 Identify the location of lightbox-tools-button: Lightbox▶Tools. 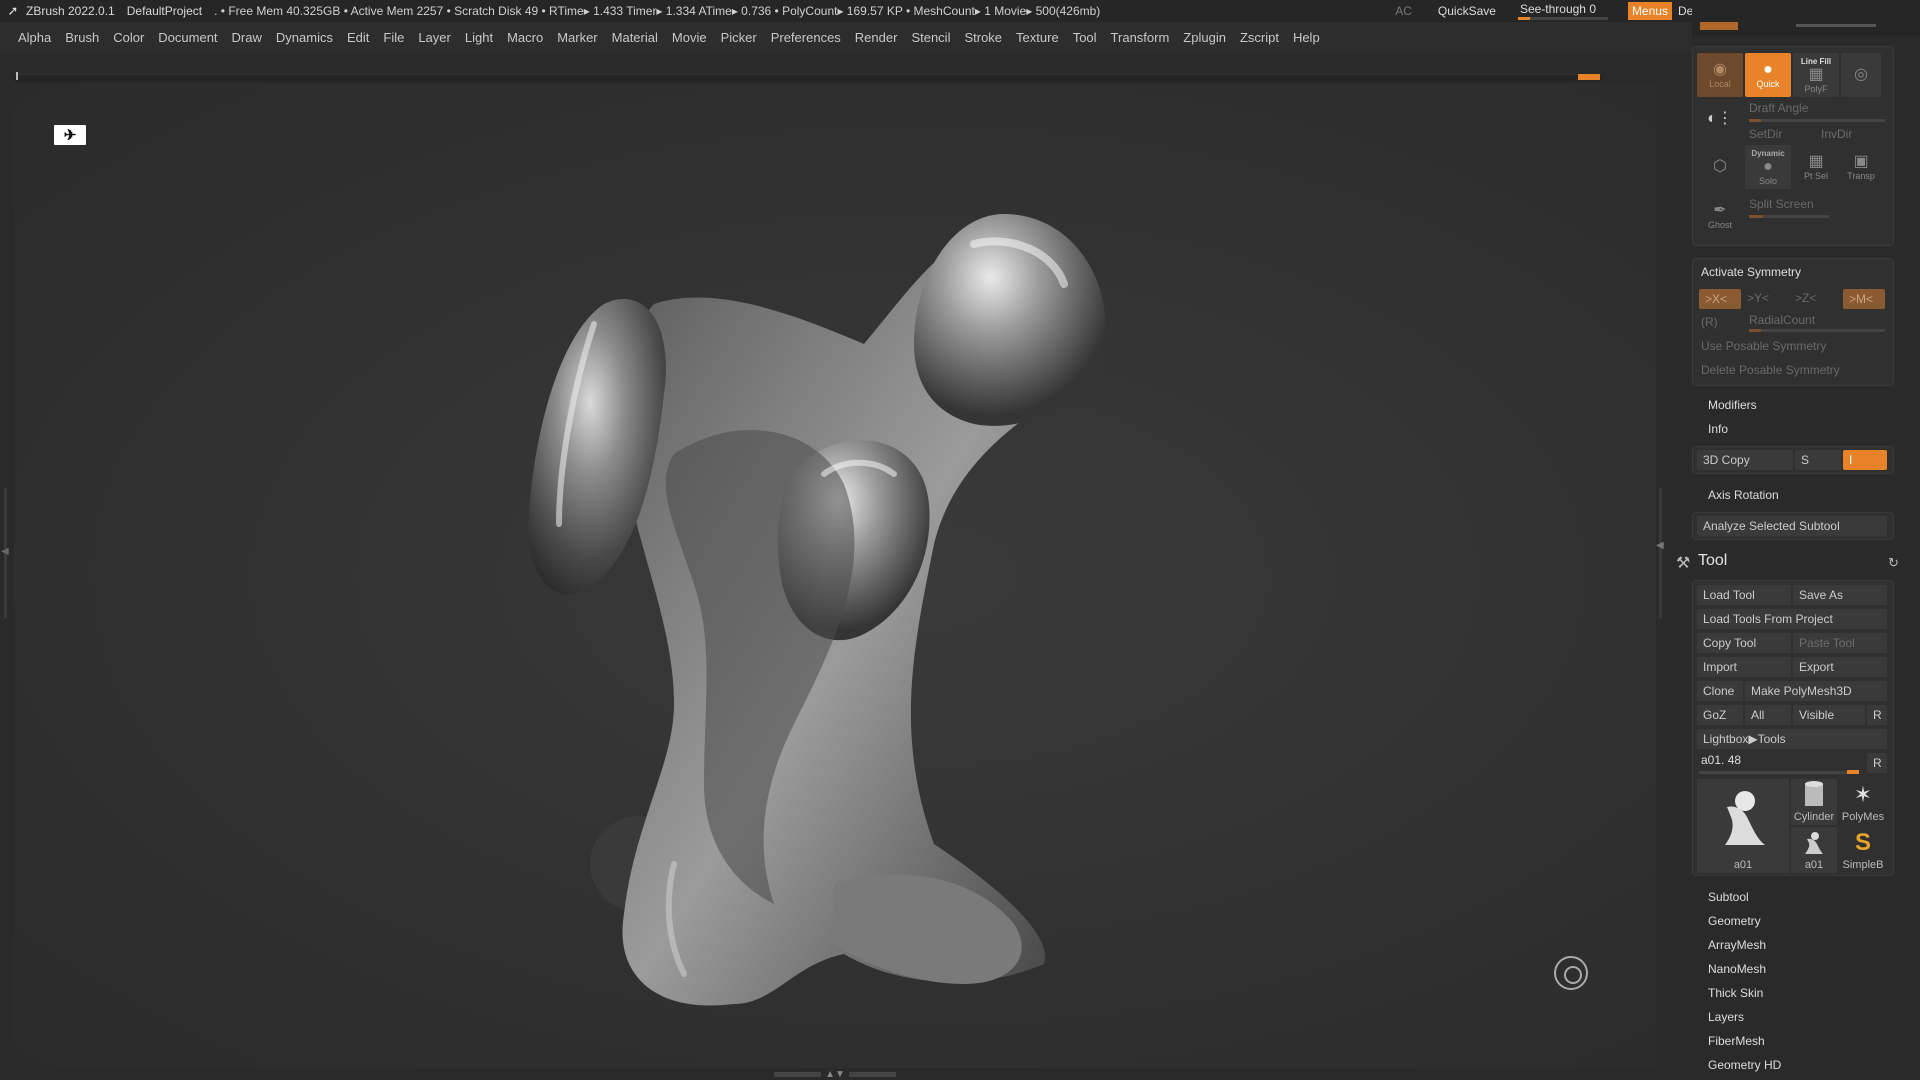
(1792, 739).